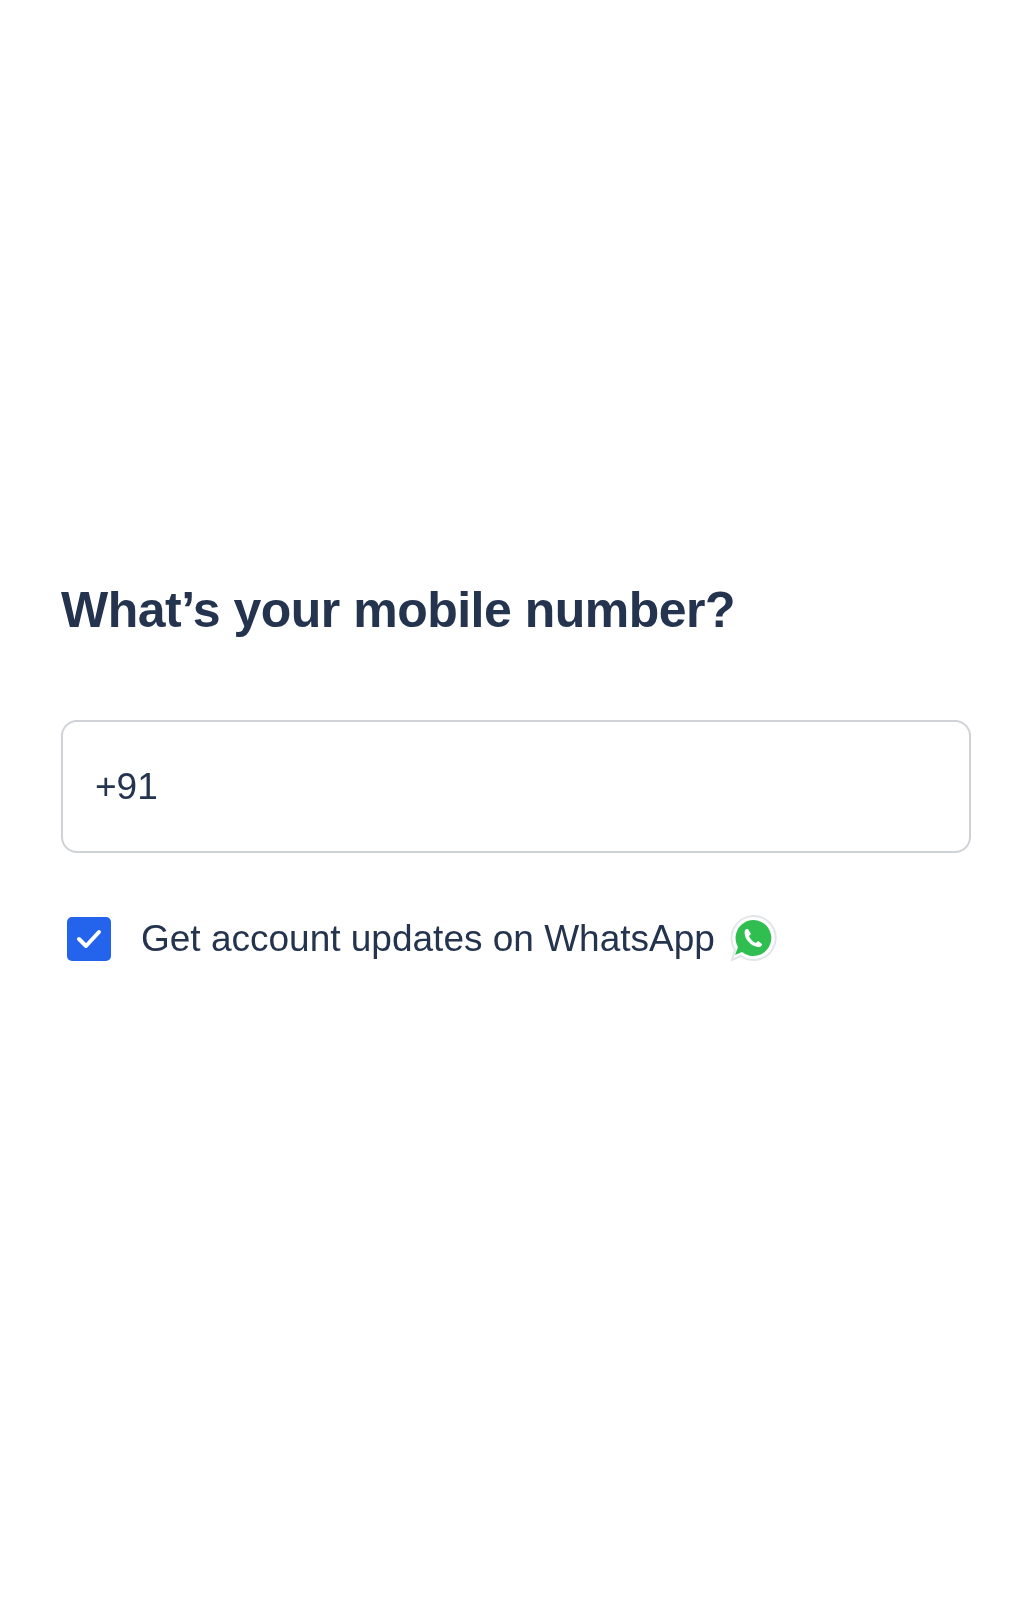 This screenshot has width=1032, height=1600. Describe the element at coordinates (752, 938) in the screenshot. I see `chat-bubble-phone-icon` at that location.